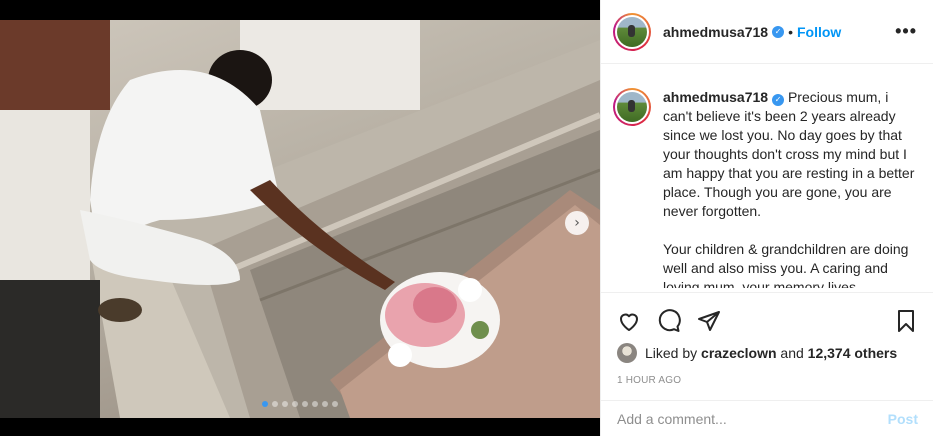 The width and height of the screenshot is (933, 436). I want to click on bookmark-icon, so click(906, 321).